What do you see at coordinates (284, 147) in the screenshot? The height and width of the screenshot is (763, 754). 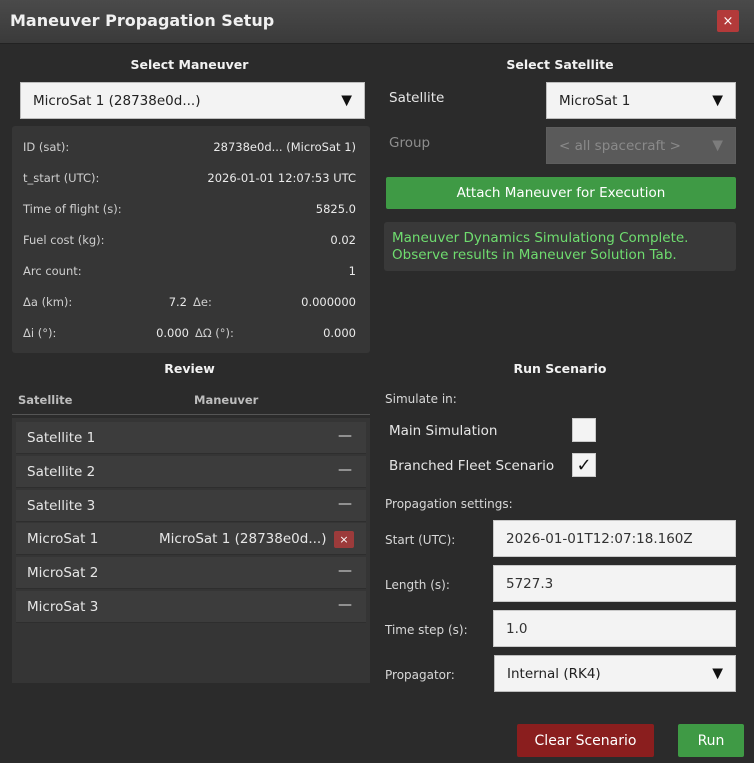 I see `detail-value: 28738e0d... (MicroSat 1)` at bounding box center [284, 147].